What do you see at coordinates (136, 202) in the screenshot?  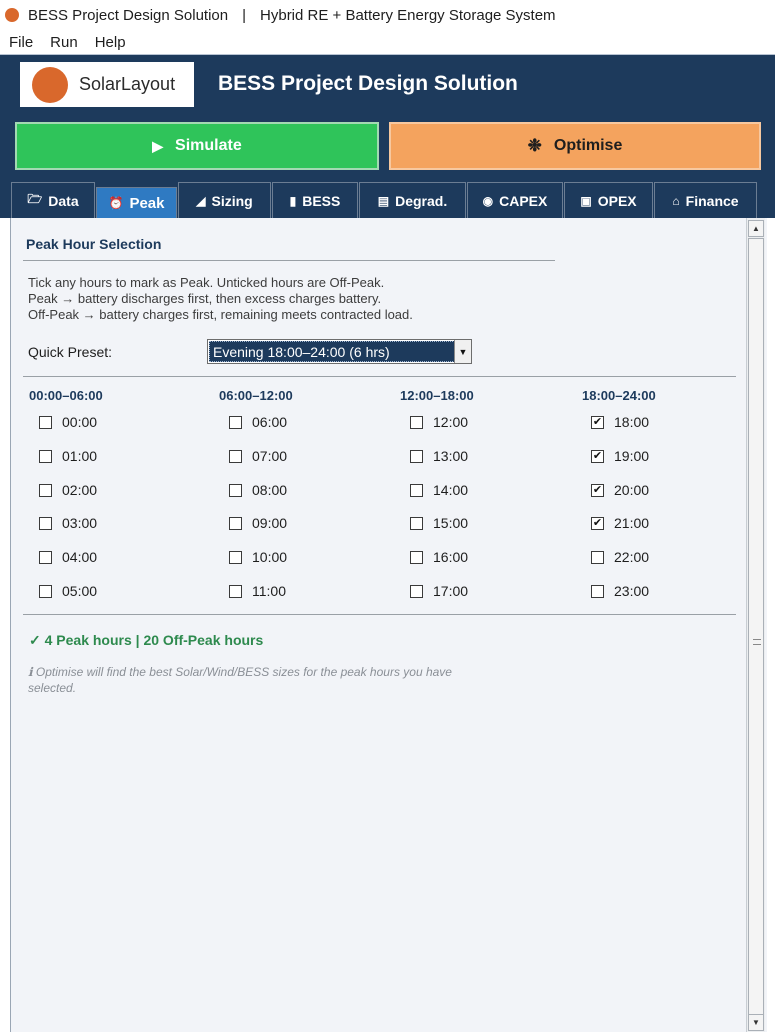 I see `tab-peak: ⏰ Peak` at bounding box center [136, 202].